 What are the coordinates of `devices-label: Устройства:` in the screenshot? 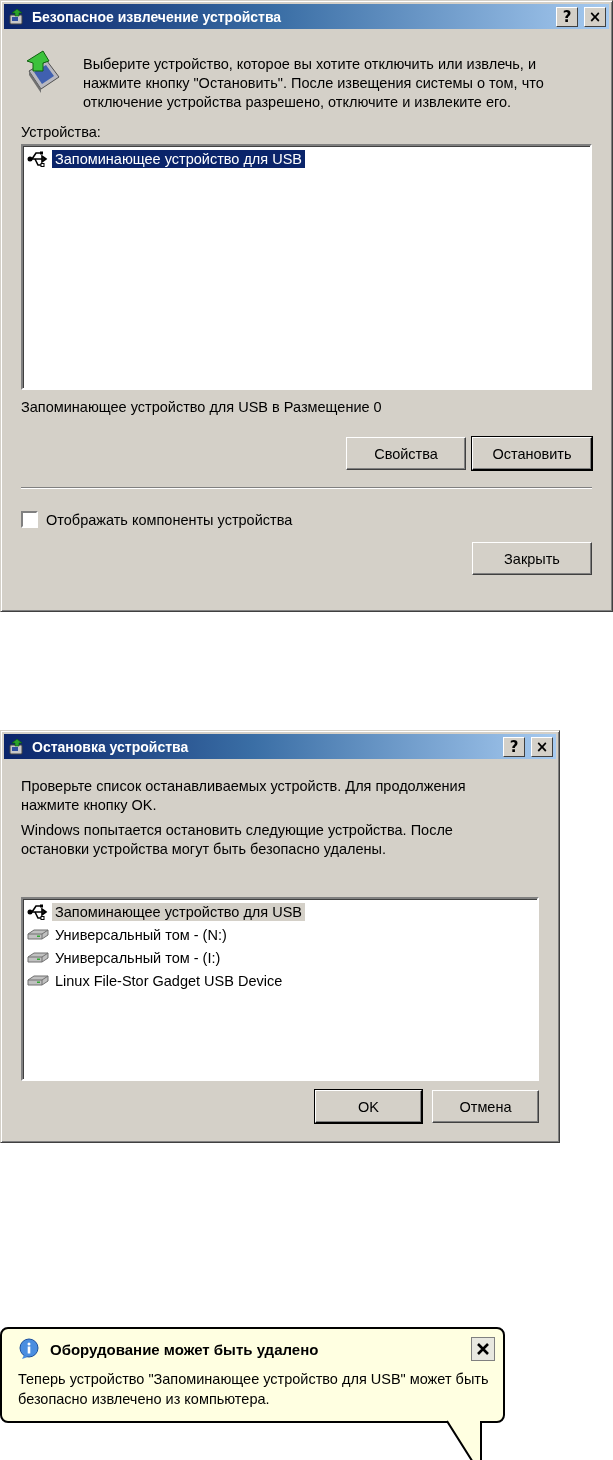 It's located at (61, 132).